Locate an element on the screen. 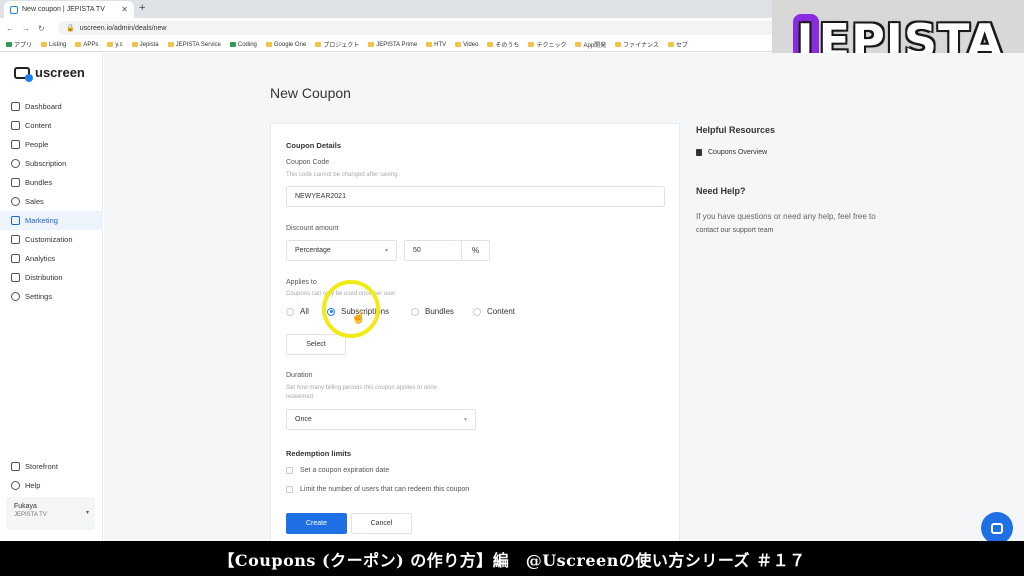 The height and width of the screenshot is (576, 1024). cancel-button: Cancel is located at coordinates (381, 523).